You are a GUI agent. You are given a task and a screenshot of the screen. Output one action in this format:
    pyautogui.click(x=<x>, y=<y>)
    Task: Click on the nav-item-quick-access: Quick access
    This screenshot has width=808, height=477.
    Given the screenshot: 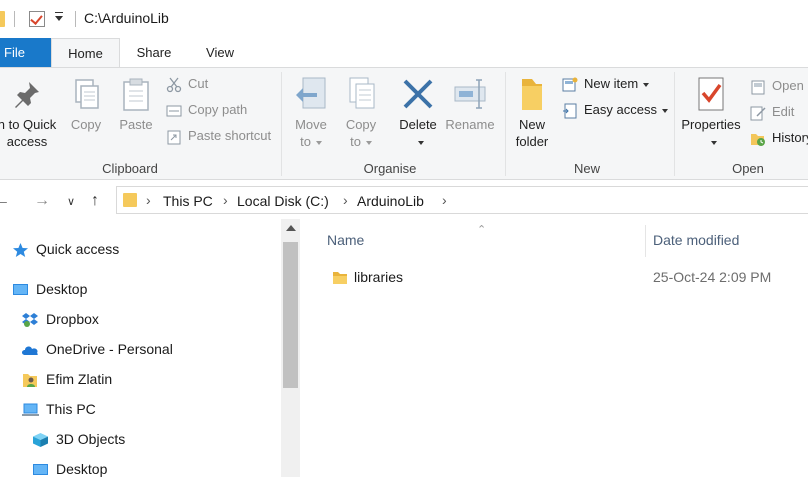 What is the action you would take?
    pyautogui.click(x=65, y=249)
    